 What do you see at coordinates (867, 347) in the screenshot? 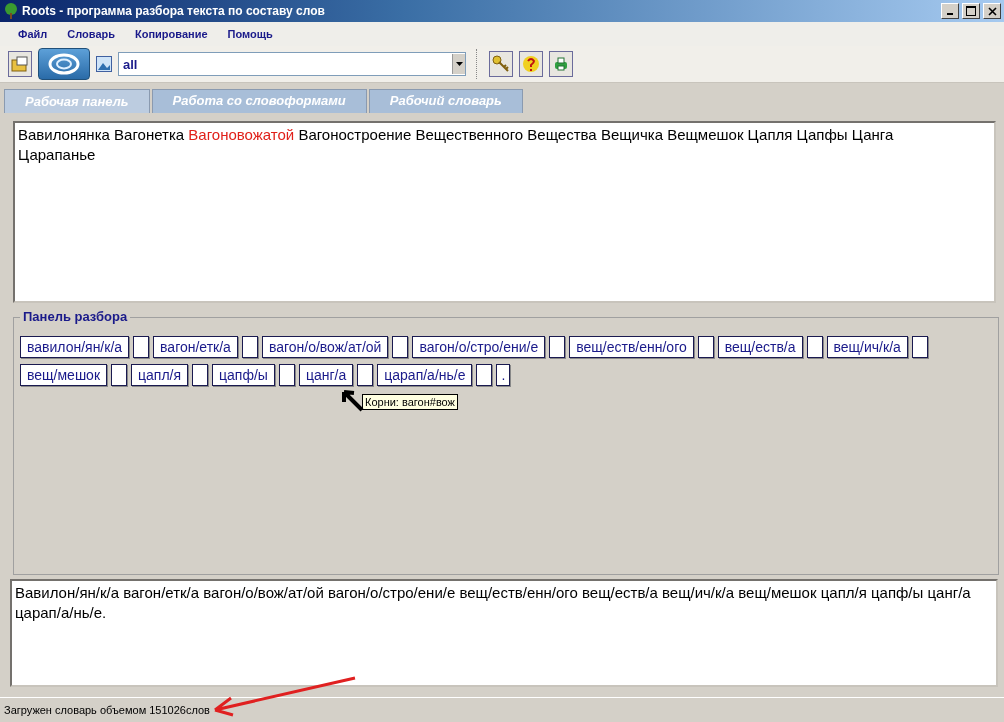
I see `word-chip: вещ/ич/к/а` at bounding box center [867, 347].